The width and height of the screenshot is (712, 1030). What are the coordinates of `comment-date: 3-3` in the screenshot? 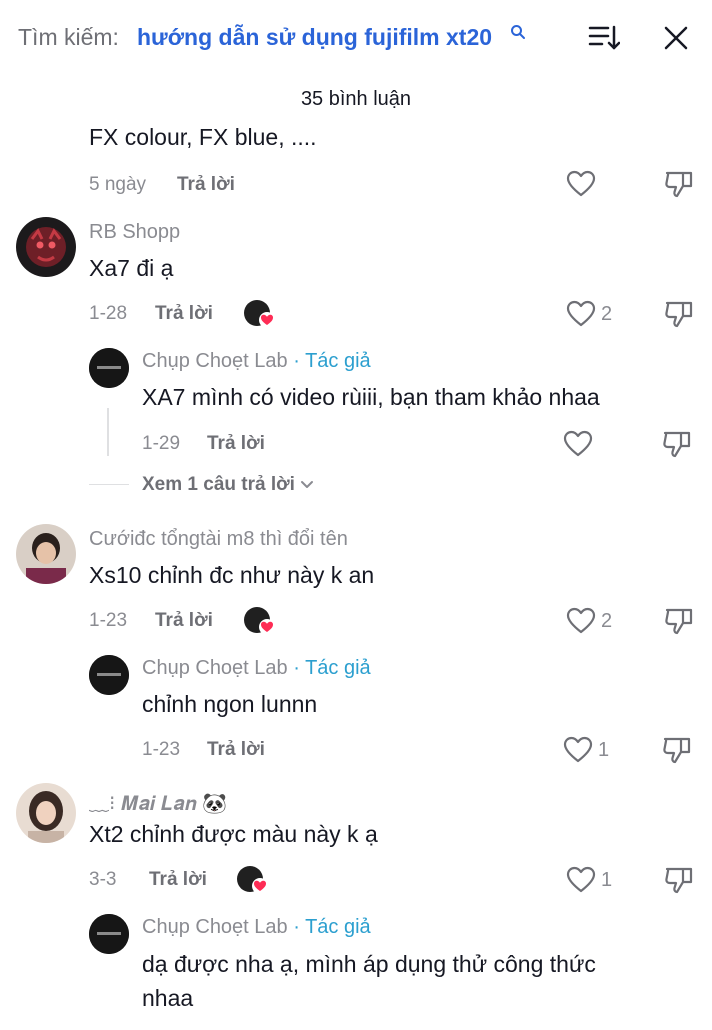 It's located at (103, 879).